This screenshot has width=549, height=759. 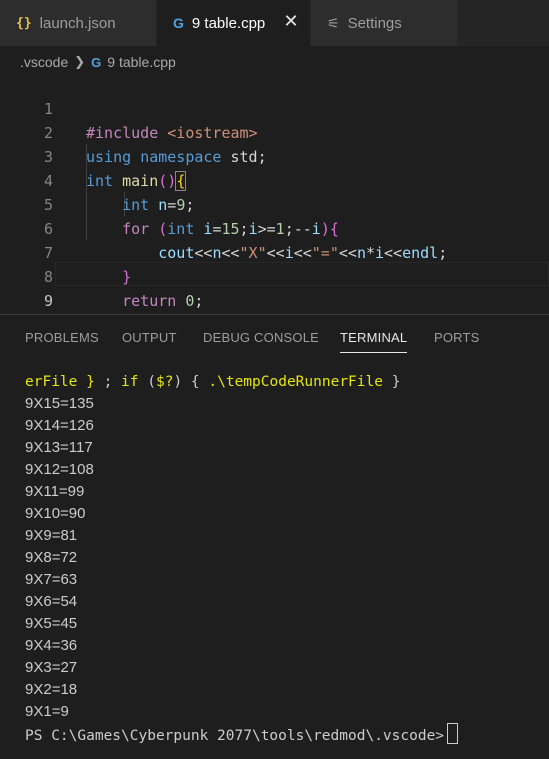 I want to click on tab-9-table-cpp: G 9 table.cpp ✕, so click(x=233, y=23).